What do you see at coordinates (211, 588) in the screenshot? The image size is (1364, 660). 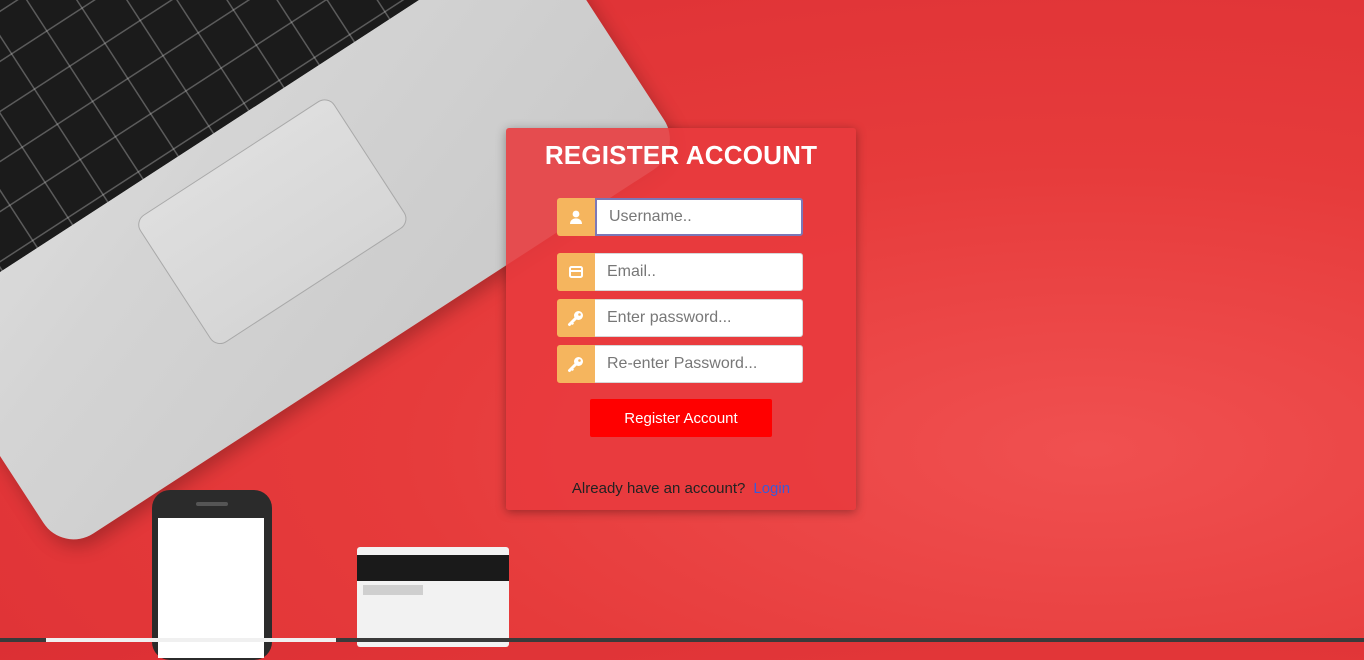 I see `phone-screen` at bounding box center [211, 588].